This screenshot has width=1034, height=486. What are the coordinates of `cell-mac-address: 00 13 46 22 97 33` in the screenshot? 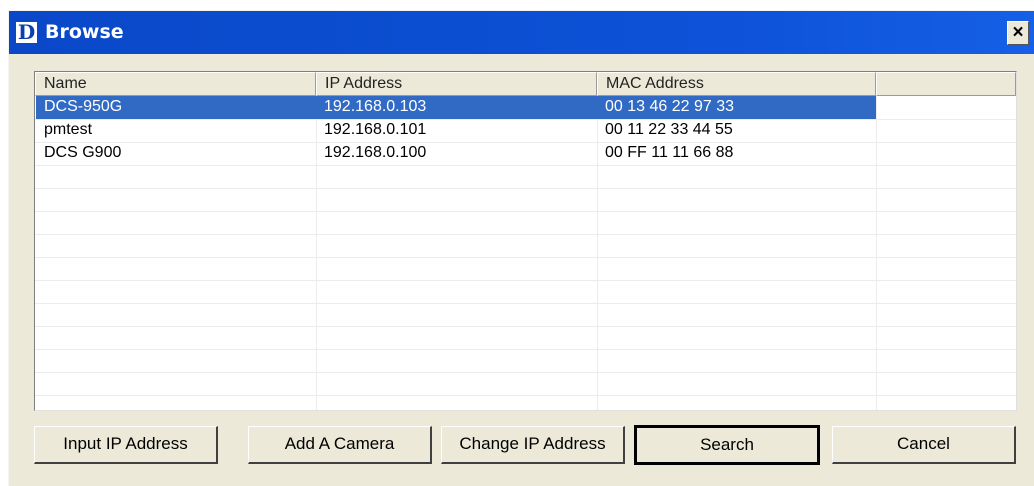 It's located at (736, 107).